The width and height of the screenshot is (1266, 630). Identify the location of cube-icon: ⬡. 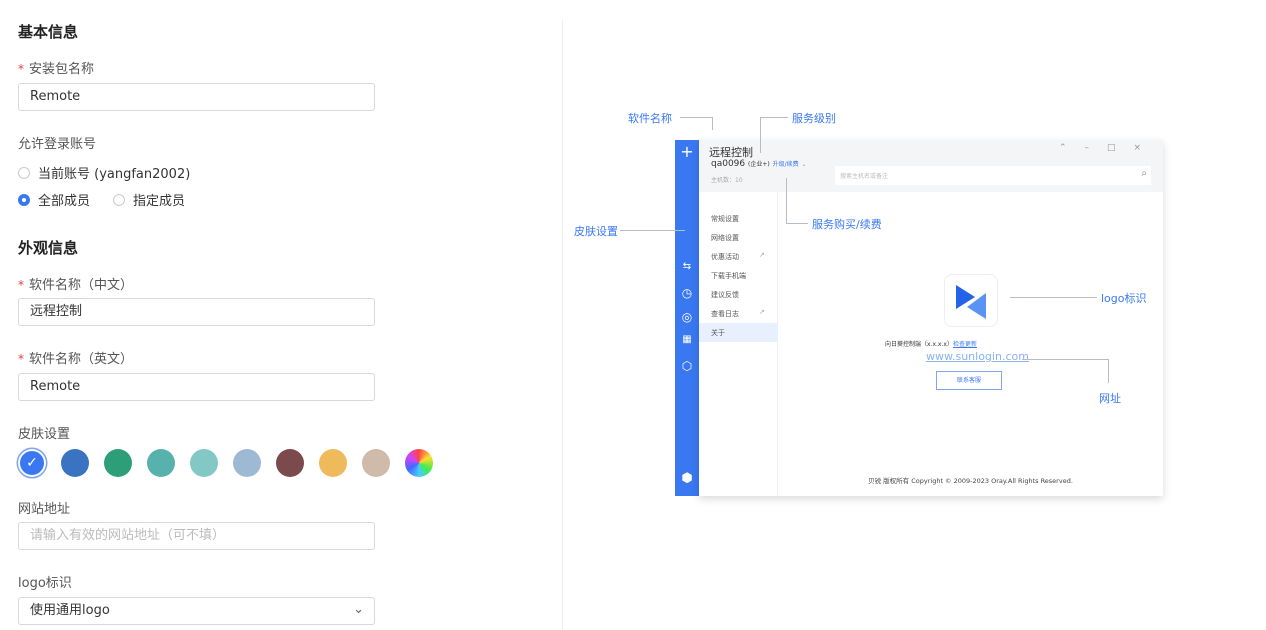
(687, 366).